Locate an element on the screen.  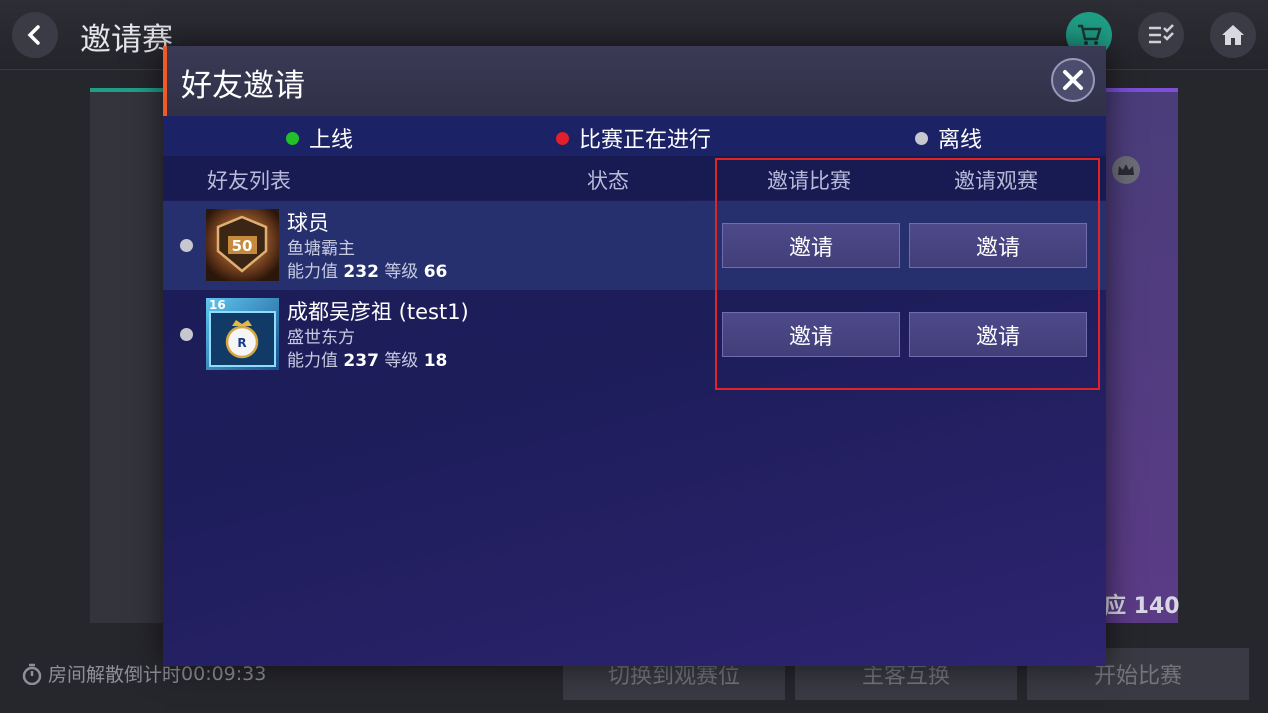
legend-online: 上线 is located at coordinates (319, 138).